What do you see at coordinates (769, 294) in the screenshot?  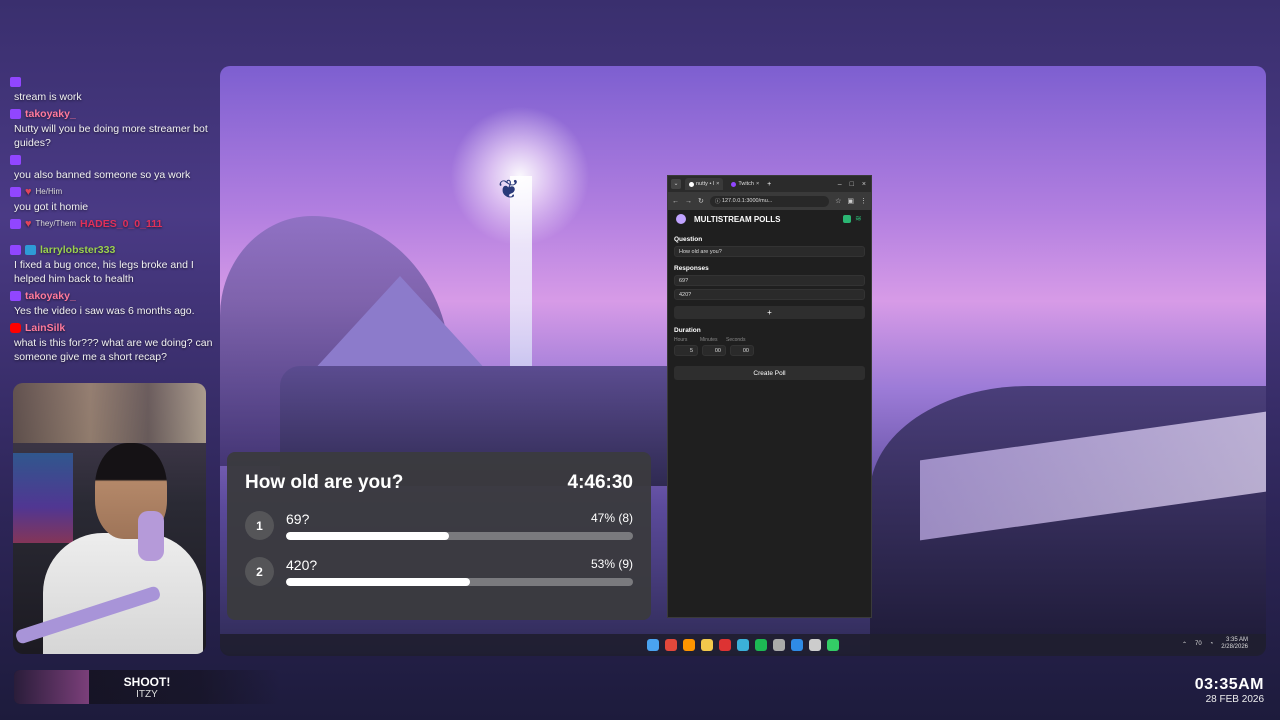 I see `response-input-2: 420?` at bounding box center [769, 294].